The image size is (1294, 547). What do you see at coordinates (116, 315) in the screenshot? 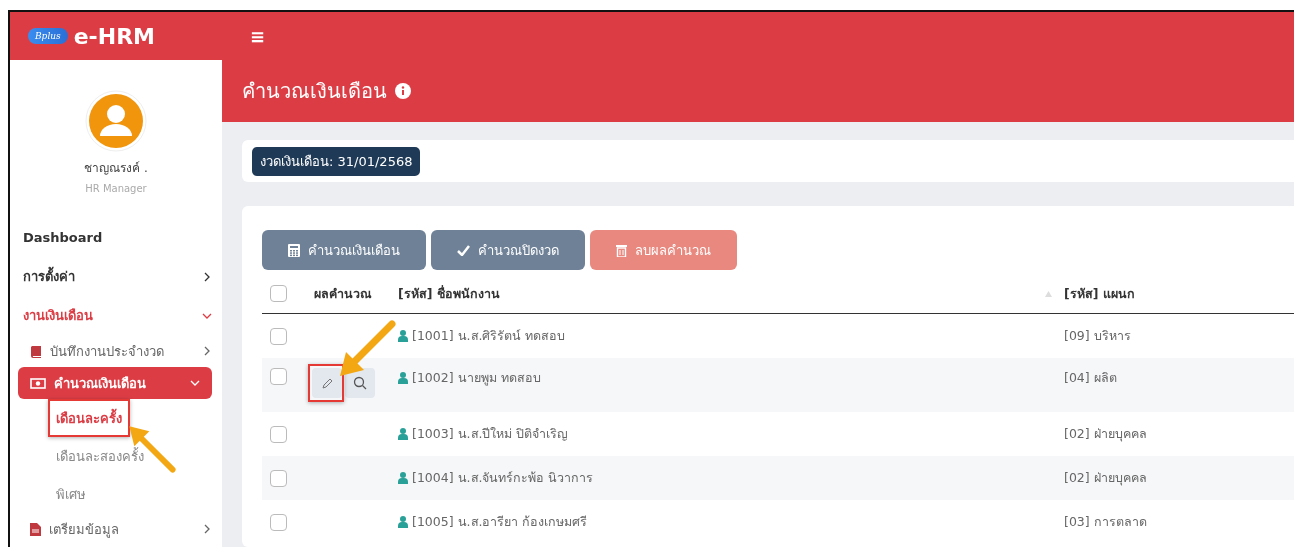
I see `sidebar-item: งานเงินเดือน` at bounding box center [116, 315].